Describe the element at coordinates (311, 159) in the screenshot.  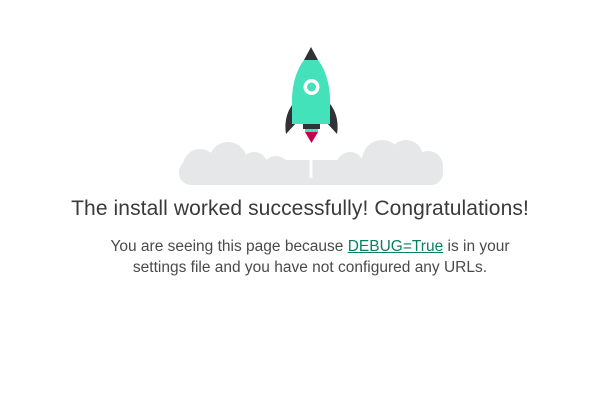
I see `exhaust-trail` at that location.